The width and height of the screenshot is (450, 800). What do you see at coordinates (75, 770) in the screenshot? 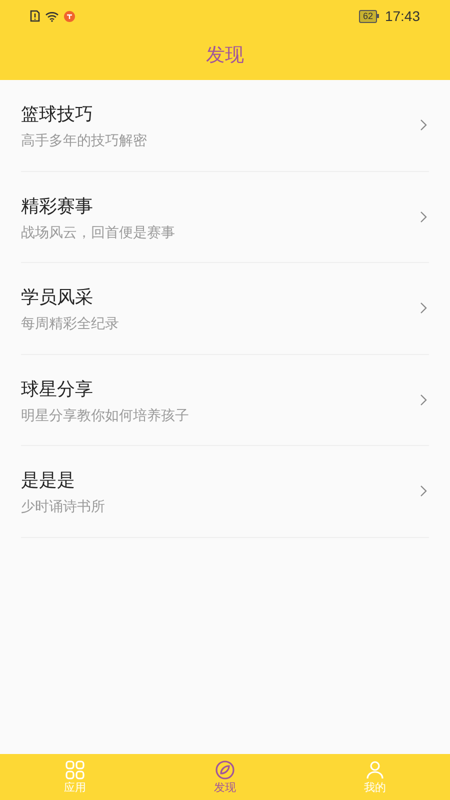
I see `grid-icon` at bounding box center [75, 770].